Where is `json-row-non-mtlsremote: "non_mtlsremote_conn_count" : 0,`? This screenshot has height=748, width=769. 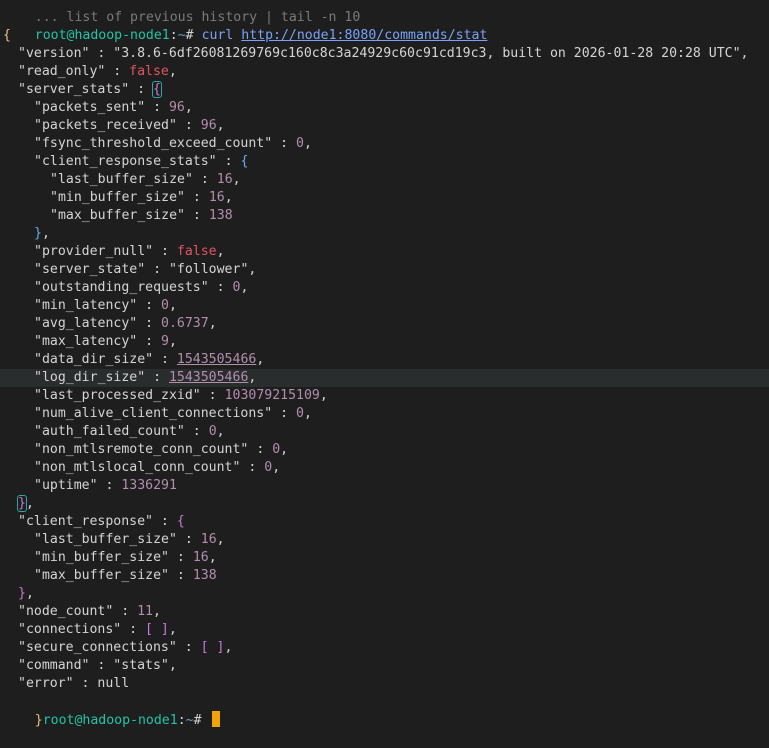 json-row-non-mtlsremote: "non_mtlsremote_conn_count" : 0, is located at coordinates (161, 449).